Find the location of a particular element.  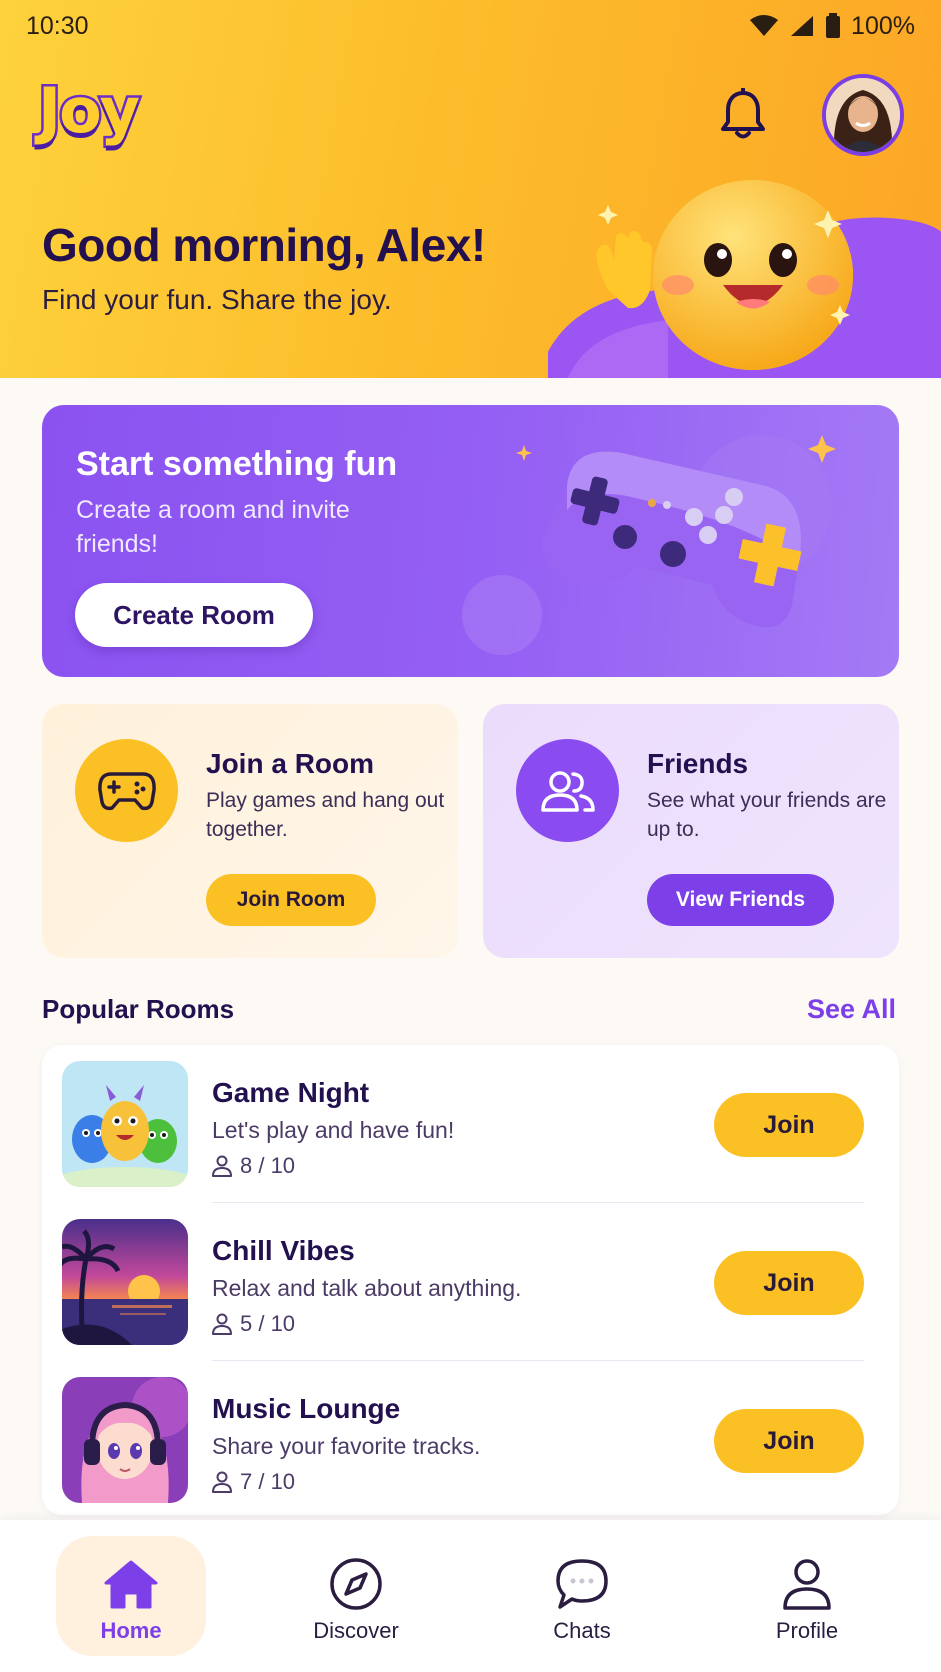

join-music-lounge-button: Join is located at coordinates (789, 1441).